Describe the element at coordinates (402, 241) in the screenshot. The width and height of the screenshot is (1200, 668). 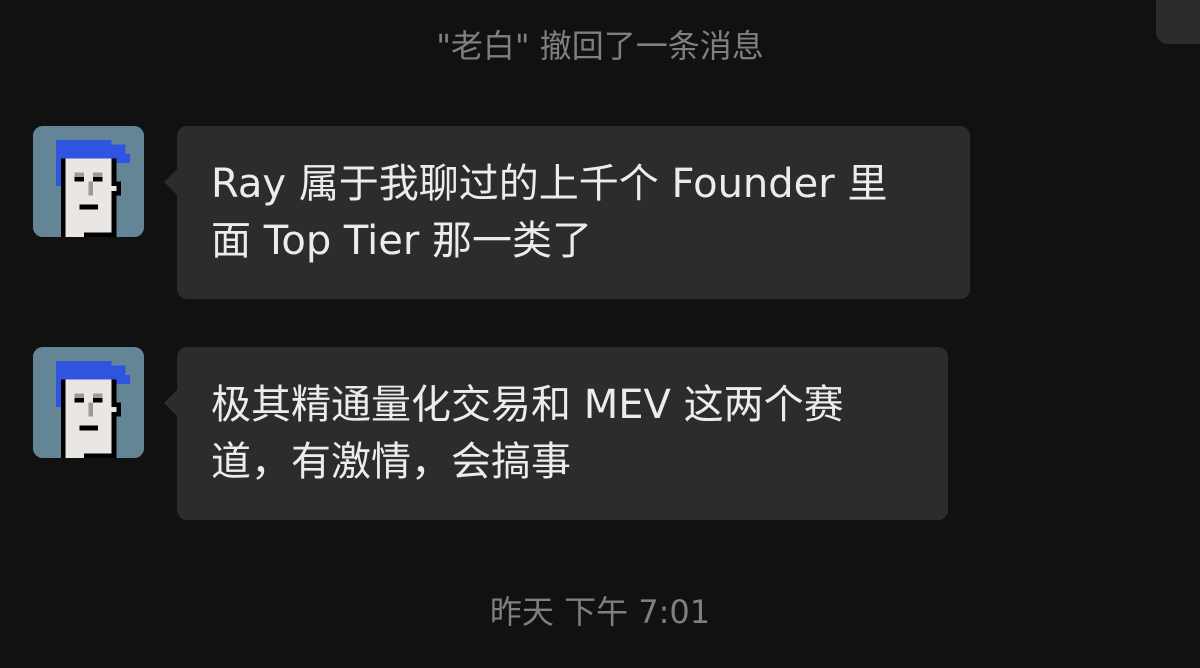
I see `message-text-line: 面 Top Tier 那一类了` at that location.